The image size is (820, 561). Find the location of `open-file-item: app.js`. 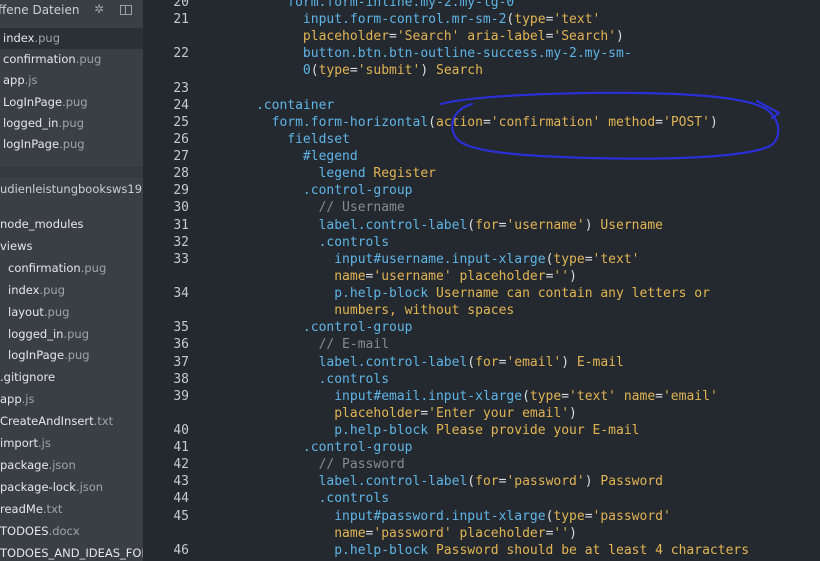

open-file-item: app.js is located at coordinates (19, 80).